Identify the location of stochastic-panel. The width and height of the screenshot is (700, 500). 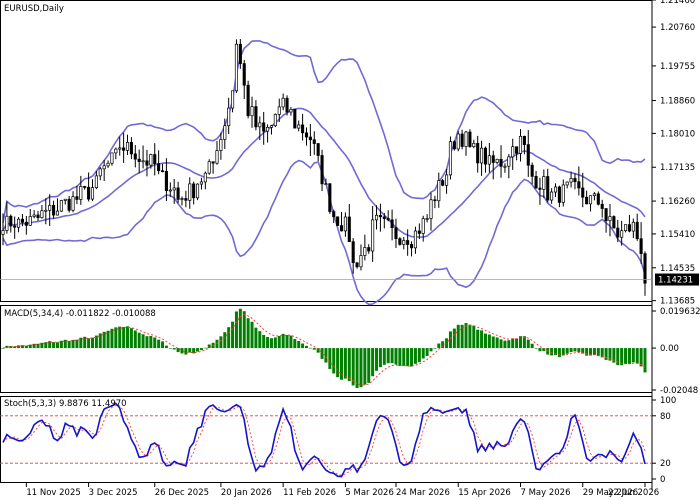
(326, 440).